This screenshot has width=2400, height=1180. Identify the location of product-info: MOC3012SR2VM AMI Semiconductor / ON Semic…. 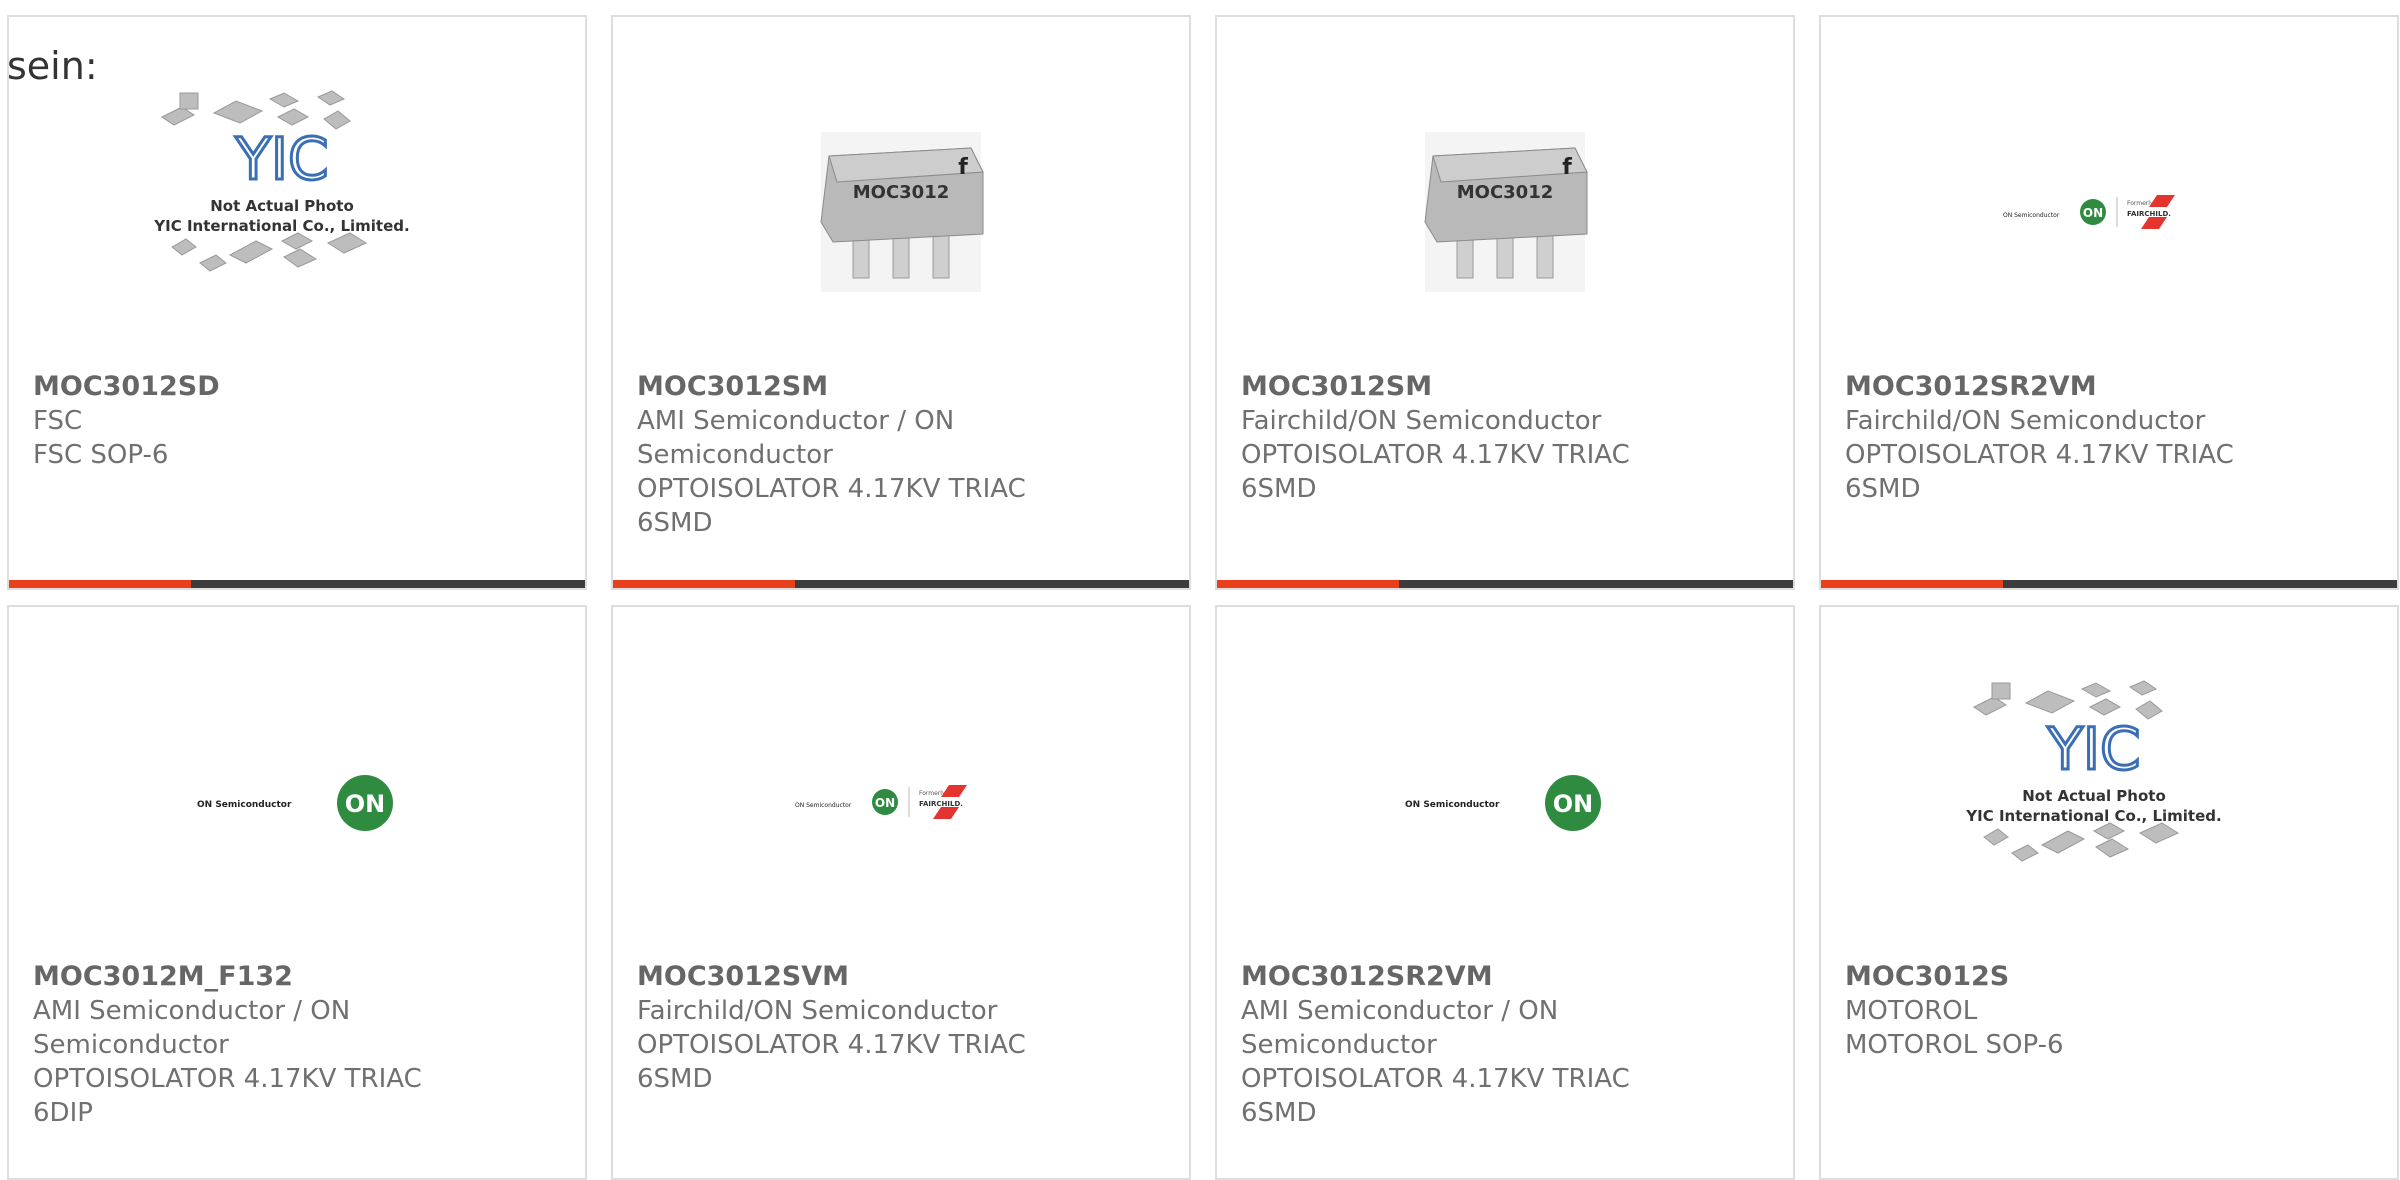
(1507, 1045).